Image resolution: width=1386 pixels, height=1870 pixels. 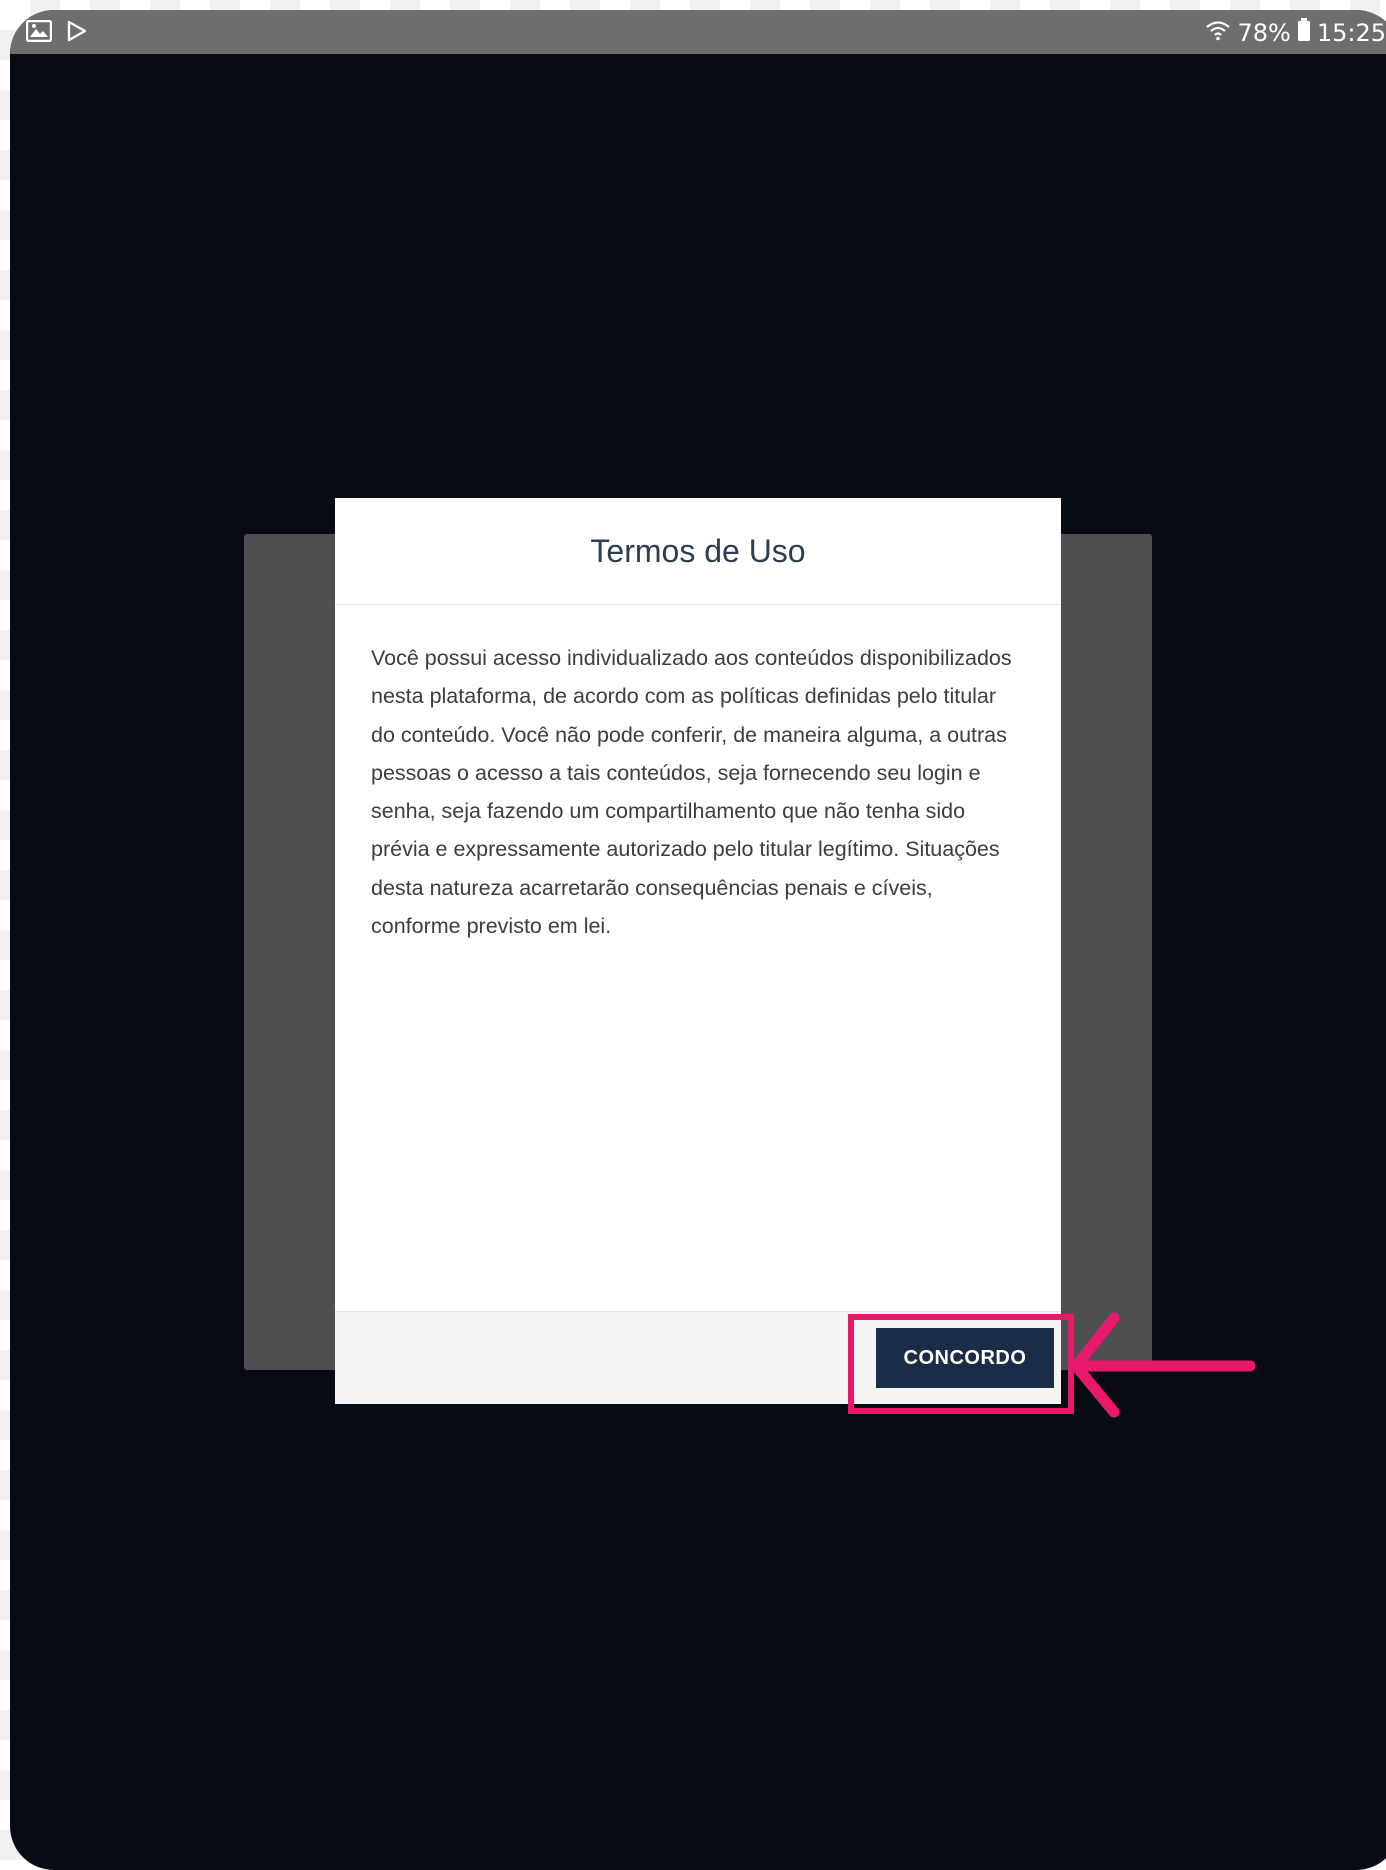 What do you see at coordinates (1304, 33) in the screenshot?
I see `battery-icon` at bounding box center [1304, 33].